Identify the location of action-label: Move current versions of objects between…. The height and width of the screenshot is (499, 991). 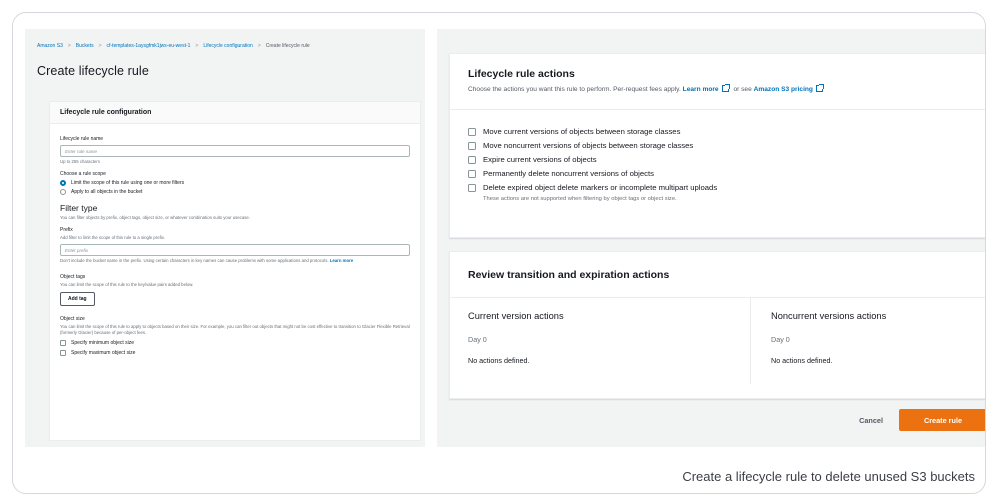
(582, 131).